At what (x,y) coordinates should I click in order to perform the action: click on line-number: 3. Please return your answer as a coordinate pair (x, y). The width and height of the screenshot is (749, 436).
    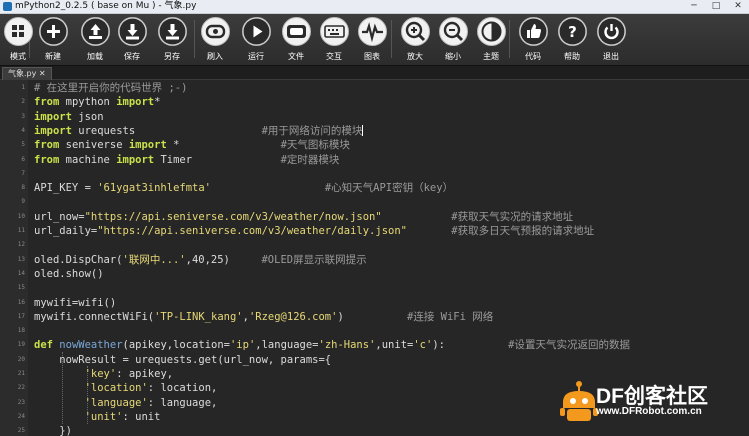
    Looking at the image, I should click on (23, 116).